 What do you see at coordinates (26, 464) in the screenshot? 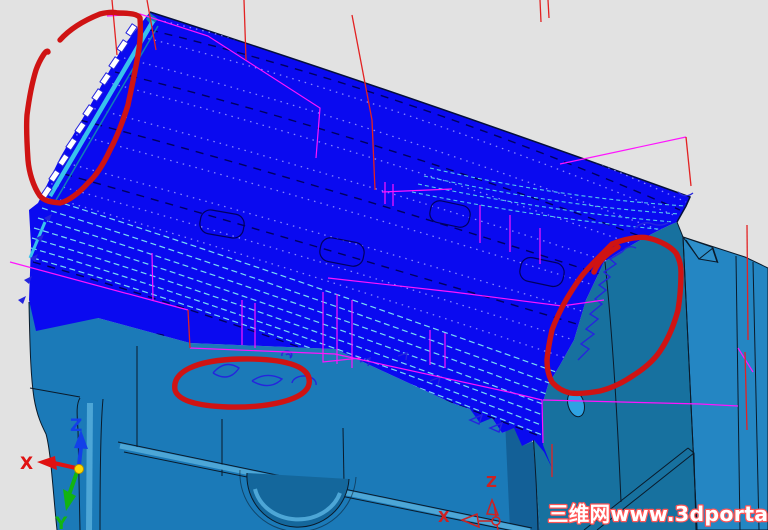
I see `x-axis-label: X` at bounding box center [26, 464].